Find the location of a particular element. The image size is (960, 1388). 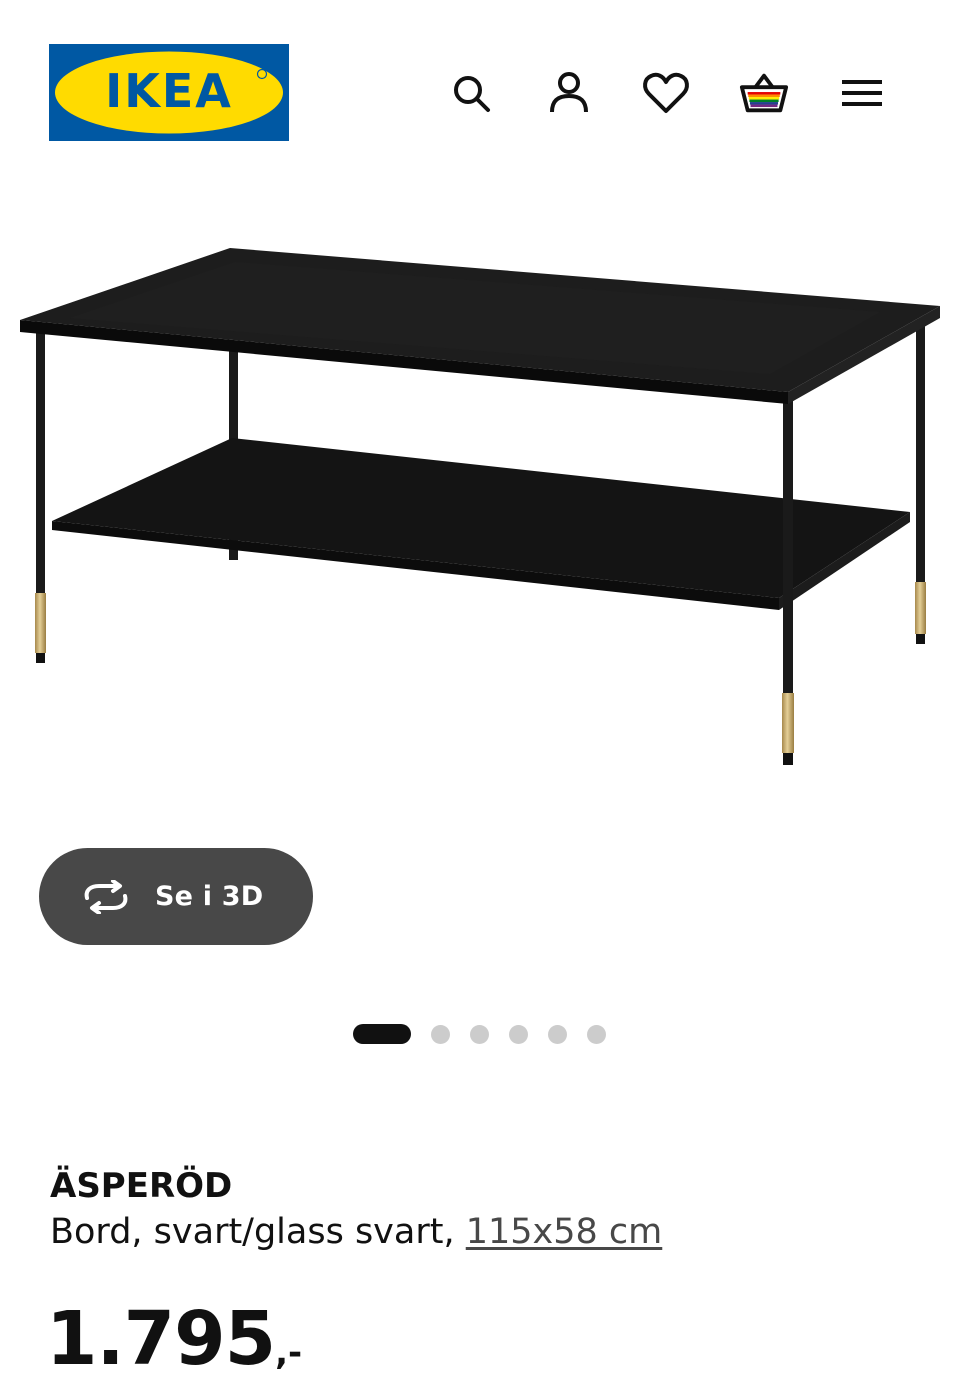

ikea-logo: IKEA is located at coordinates (169, 92).